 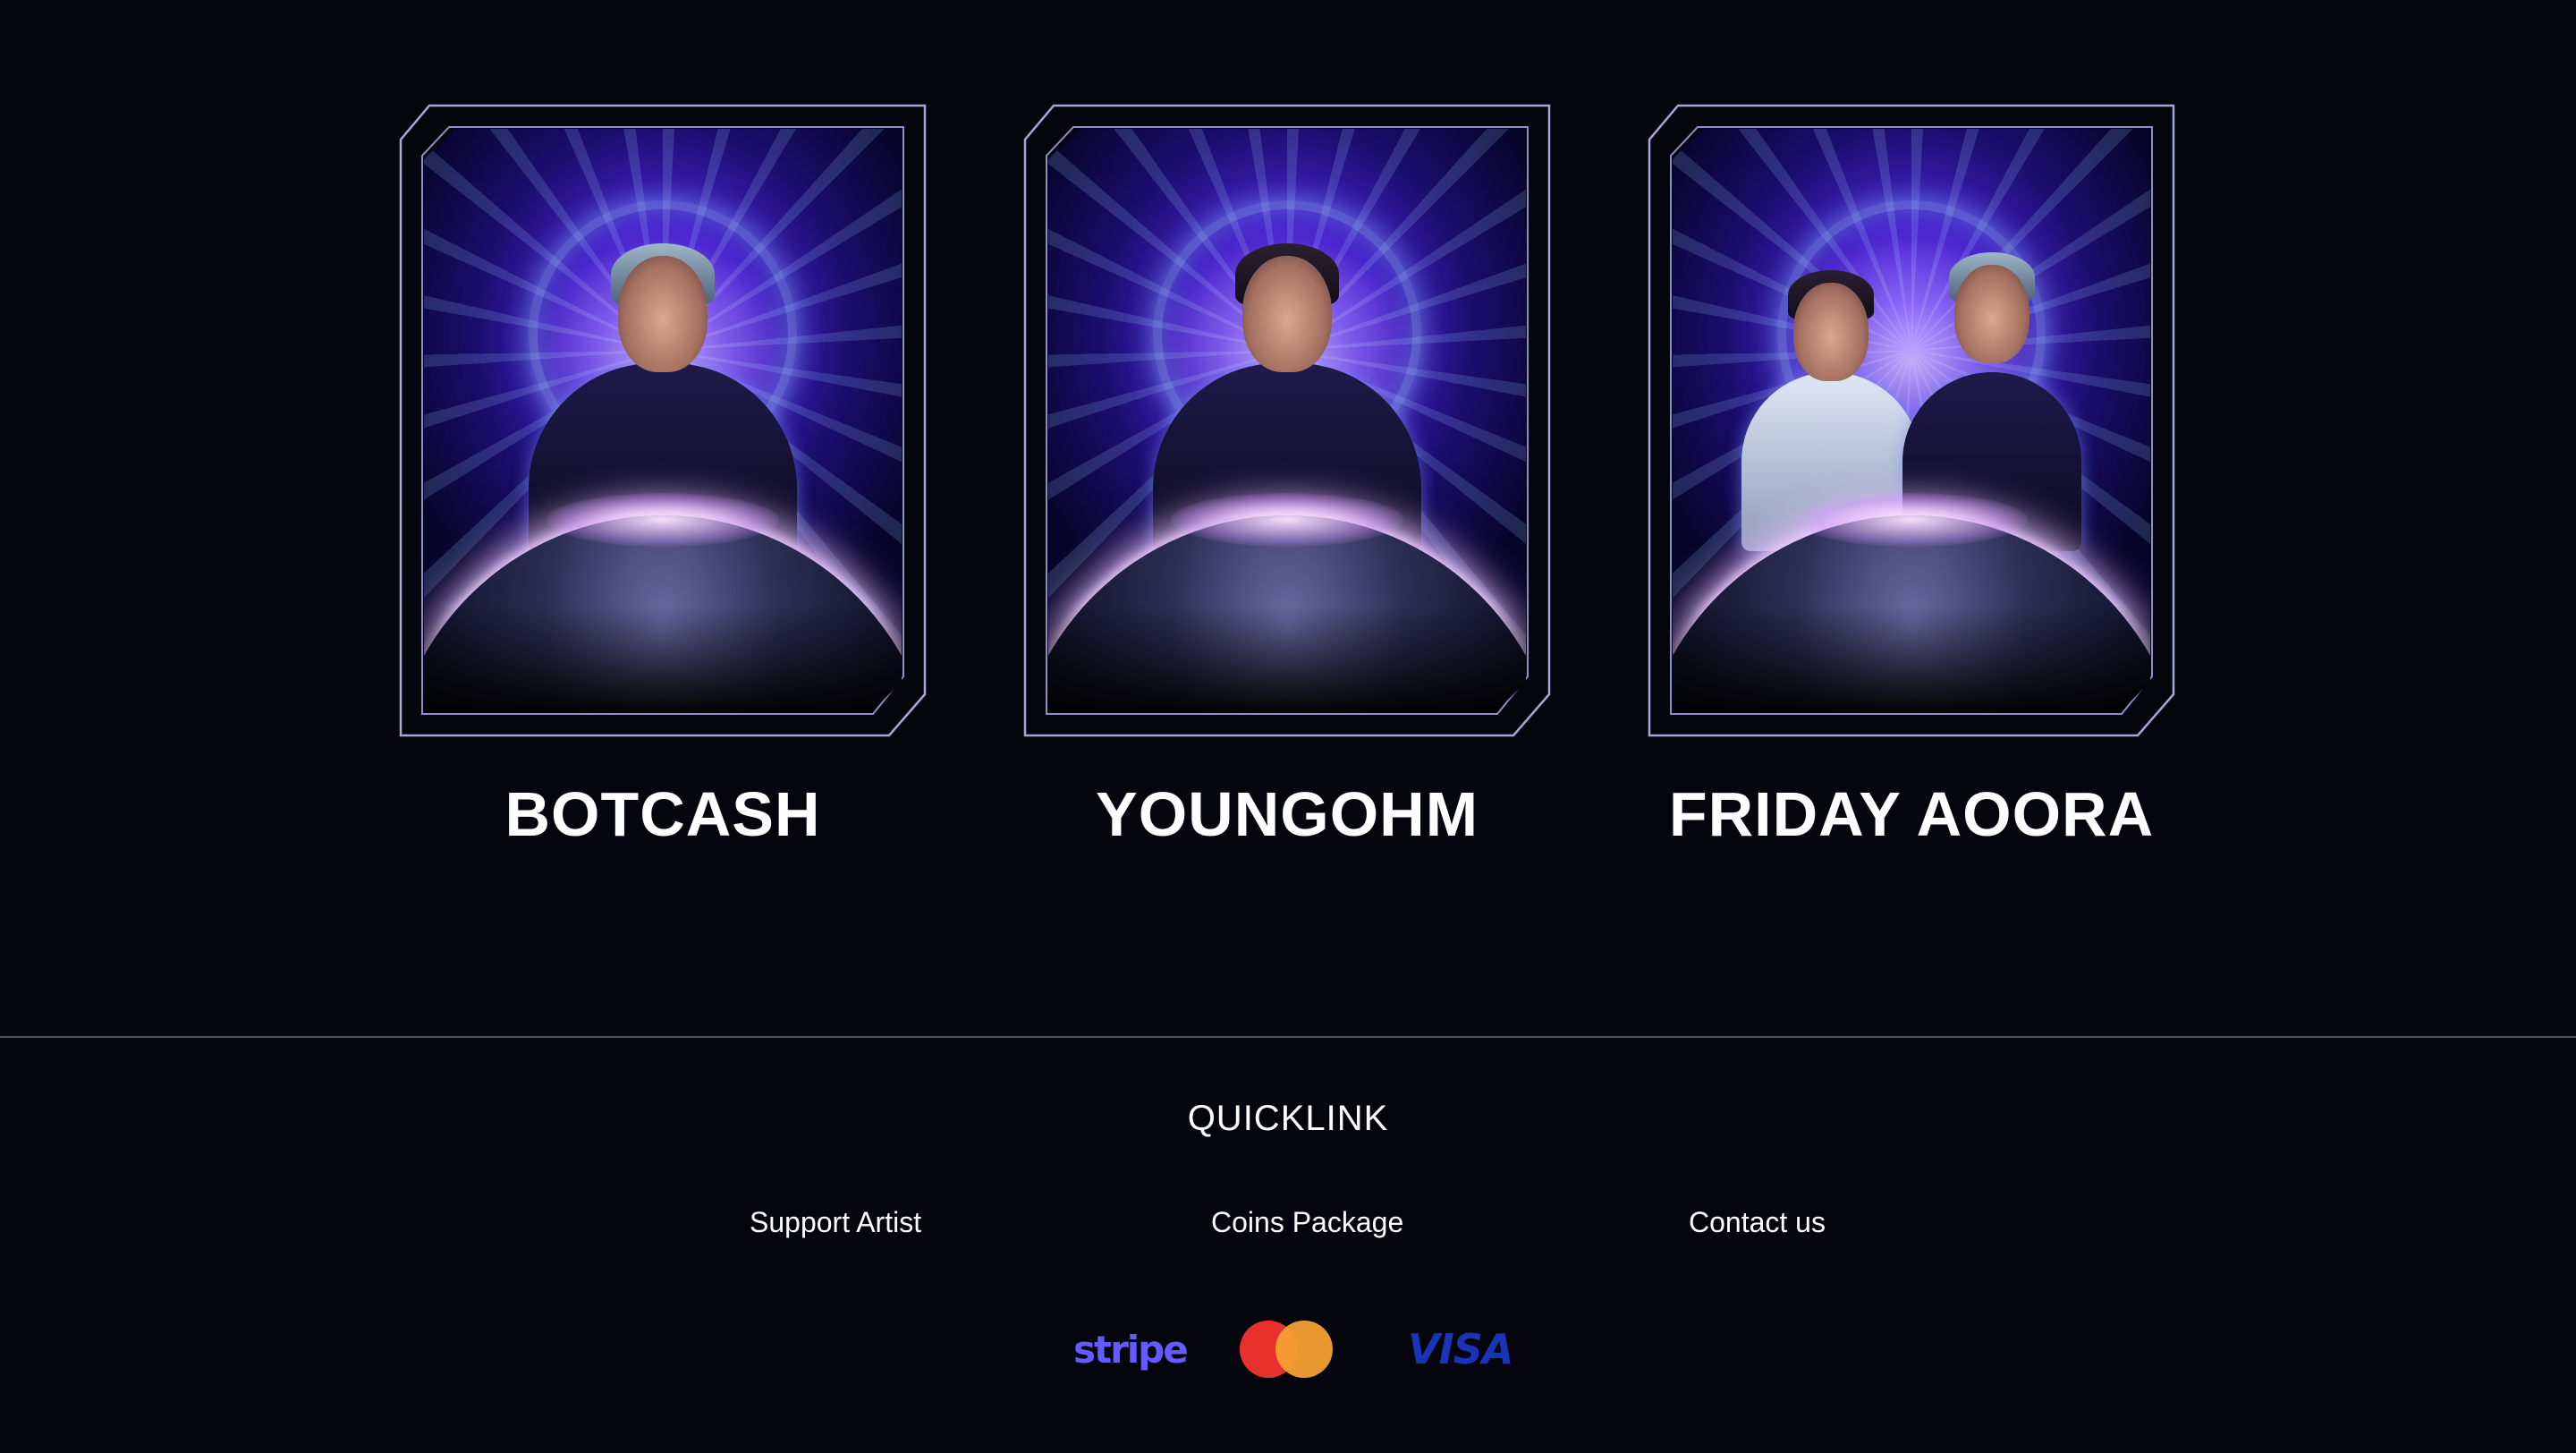 What do you see at coordinates (835, 1222) in the screenshot?
I see `support-artist-link: Support Artist` at bounding box center [835, 1222].